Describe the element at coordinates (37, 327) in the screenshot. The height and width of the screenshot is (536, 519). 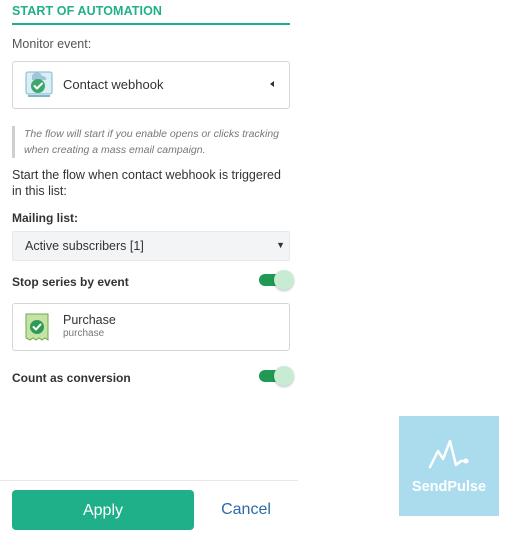
I see `receipt-check-icon` at that location.